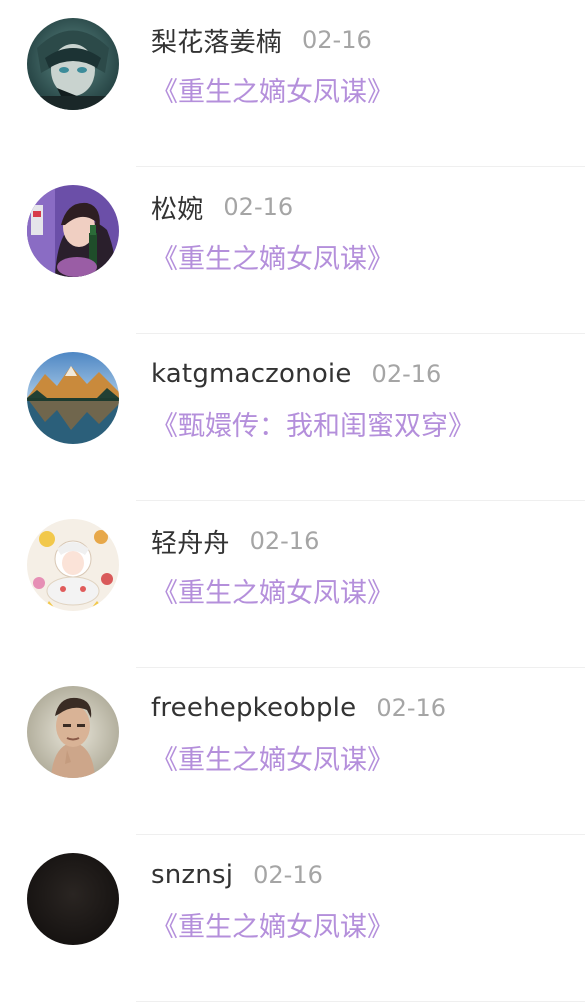 The width and height of the screenshot is (585, 1002). I want to click on man-portrait-avatar-icon, so click(73, 732).